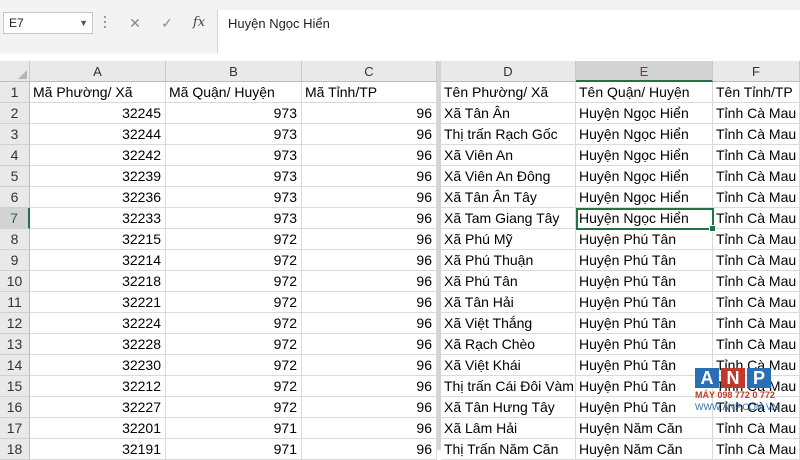 This screenshot has width=800, height=460. What do you see at coordinates (98, 92) in the screenshot?
I see `cell-a1: Mã Phường/ Xã` at bounding box center [98, 92].